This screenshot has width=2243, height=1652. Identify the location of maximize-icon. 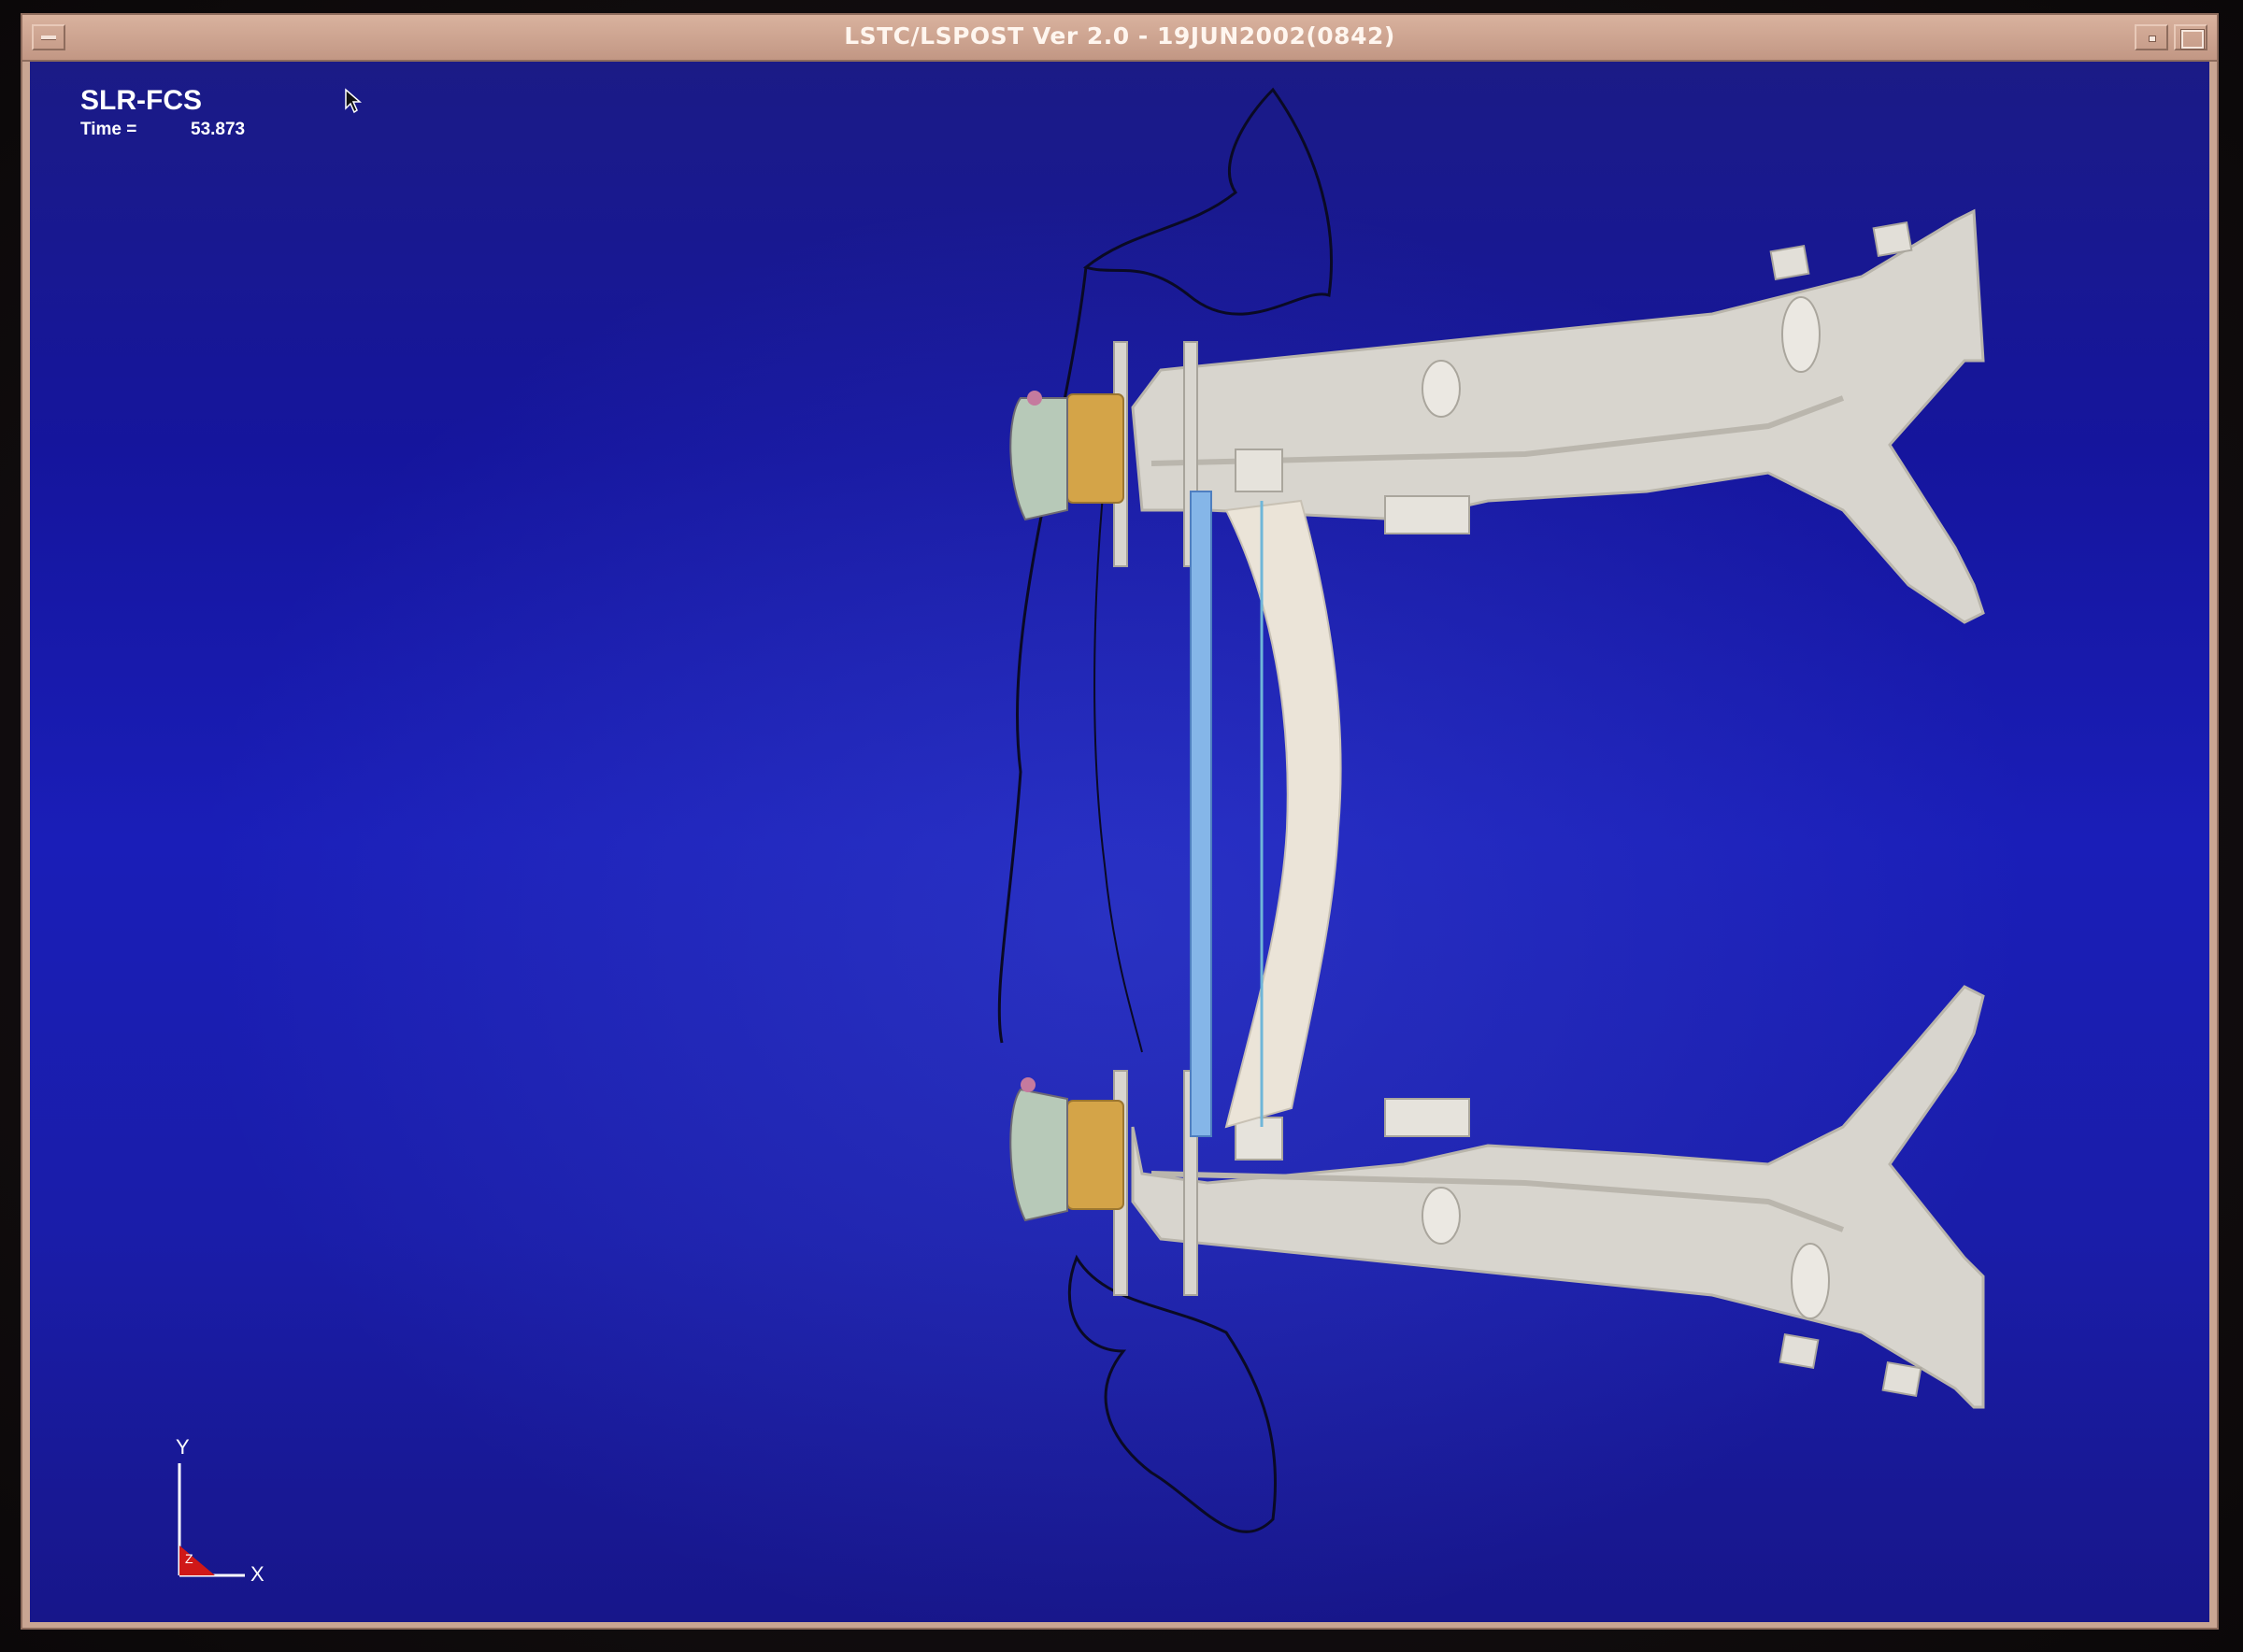
(2190, 37).